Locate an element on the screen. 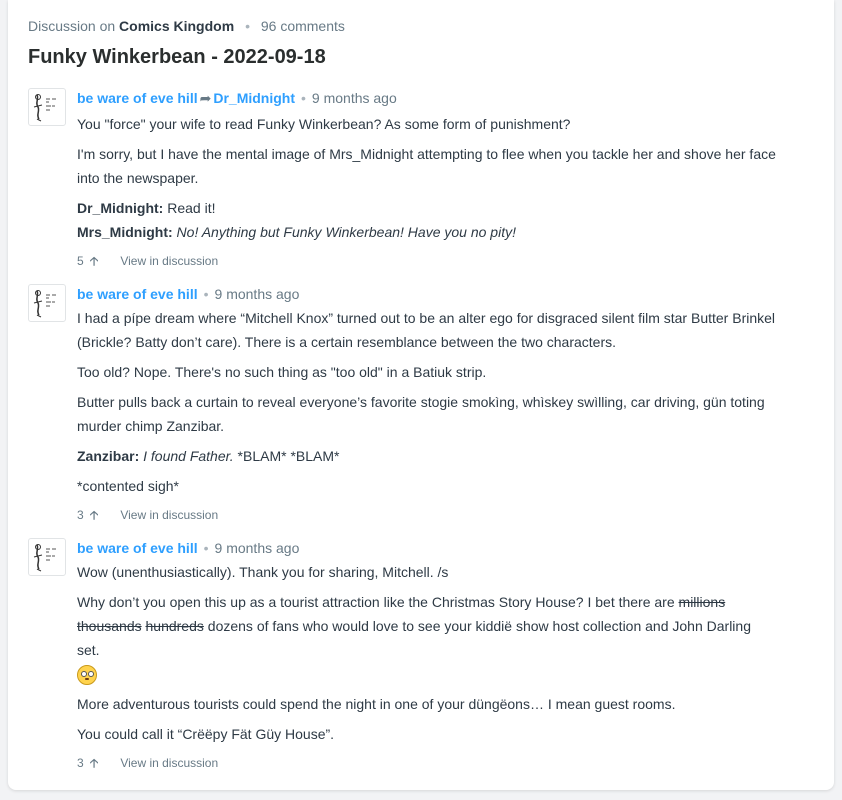  comment-footer: 5 🡡 View in discussion is located at coordinates (427, 261).